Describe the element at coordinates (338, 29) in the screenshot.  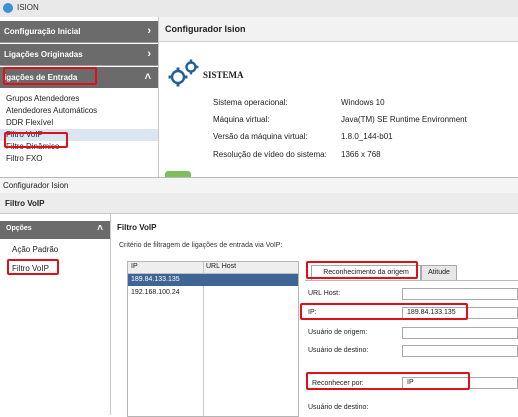
I see `main-header: Configurador Ision` at that location.